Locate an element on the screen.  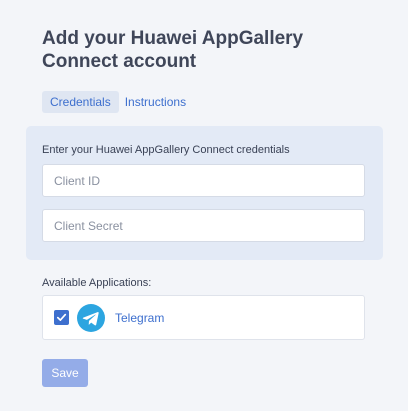
client-id-field is located at coordinates (203, 180).